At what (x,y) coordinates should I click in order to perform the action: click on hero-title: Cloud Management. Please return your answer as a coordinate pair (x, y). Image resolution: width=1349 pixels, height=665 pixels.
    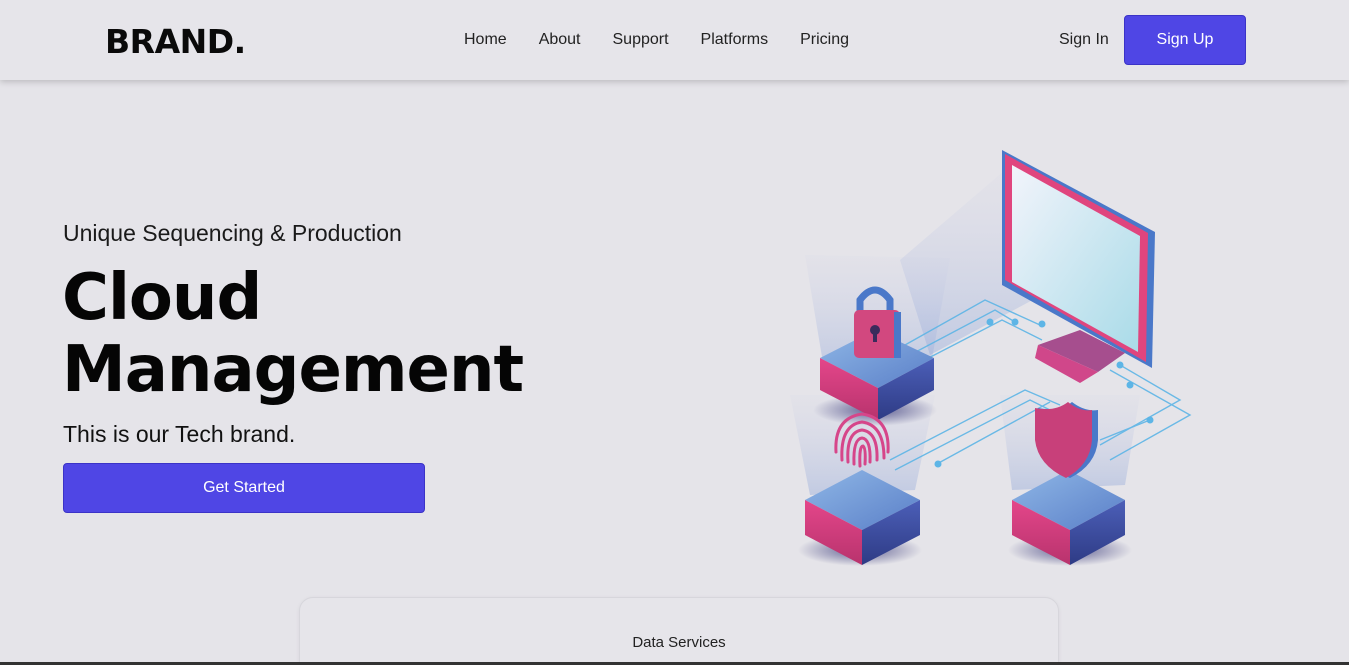
    Looking at the image, I should click on (322, 334).